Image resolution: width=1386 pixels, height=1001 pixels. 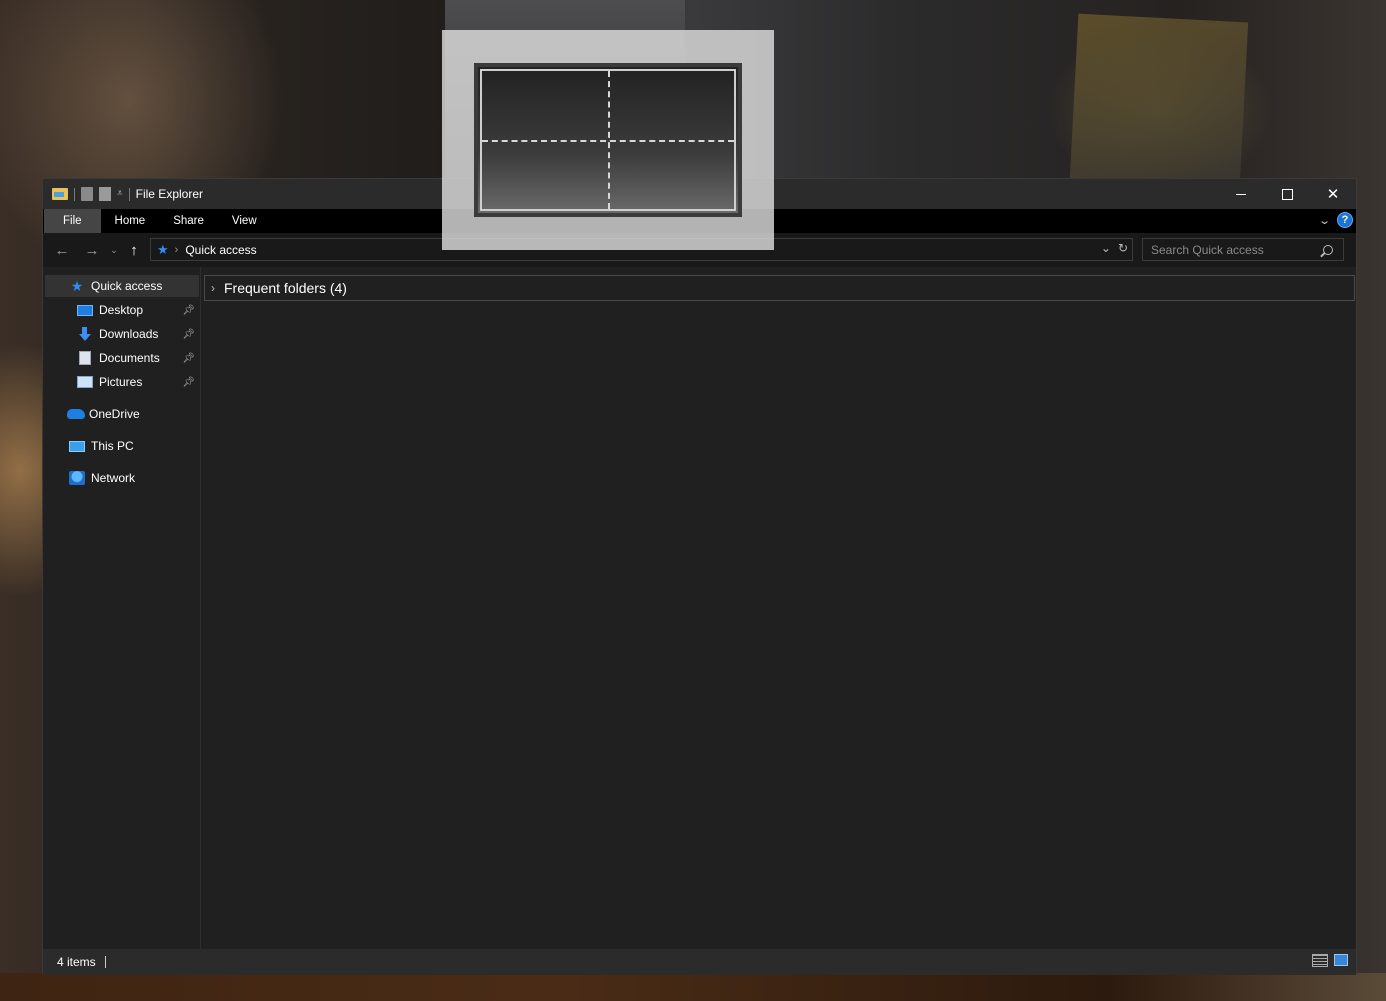 I want to click on search-icon, so click(x=1328, y=249).